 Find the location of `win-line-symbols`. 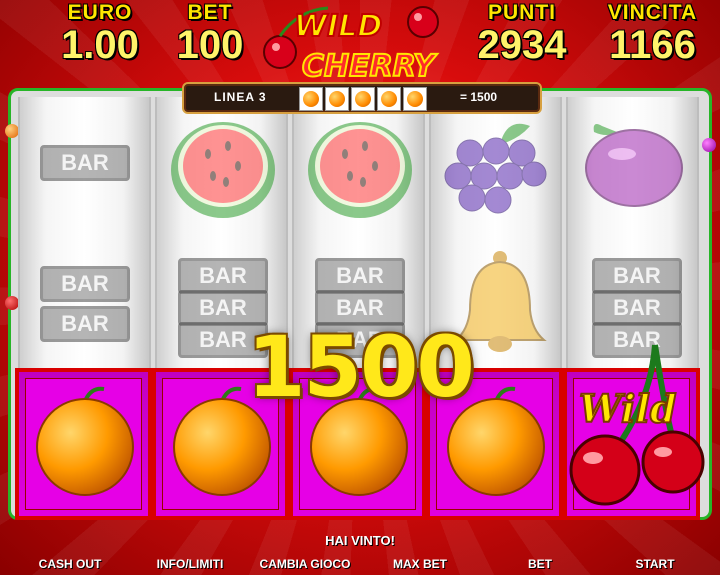

win-line-symbols is located at coordinates (363, 99).